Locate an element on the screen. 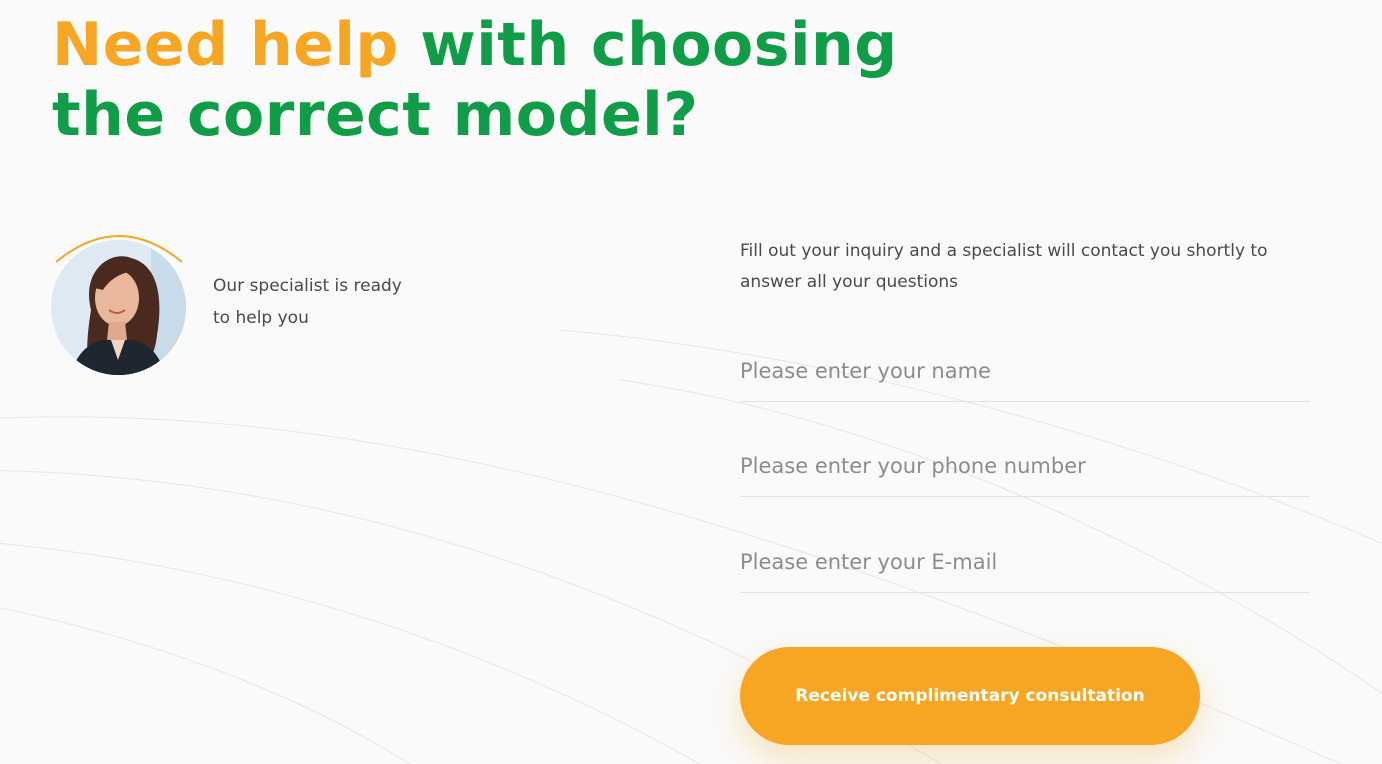  decorative-arc is located at coordinates (119, 249).